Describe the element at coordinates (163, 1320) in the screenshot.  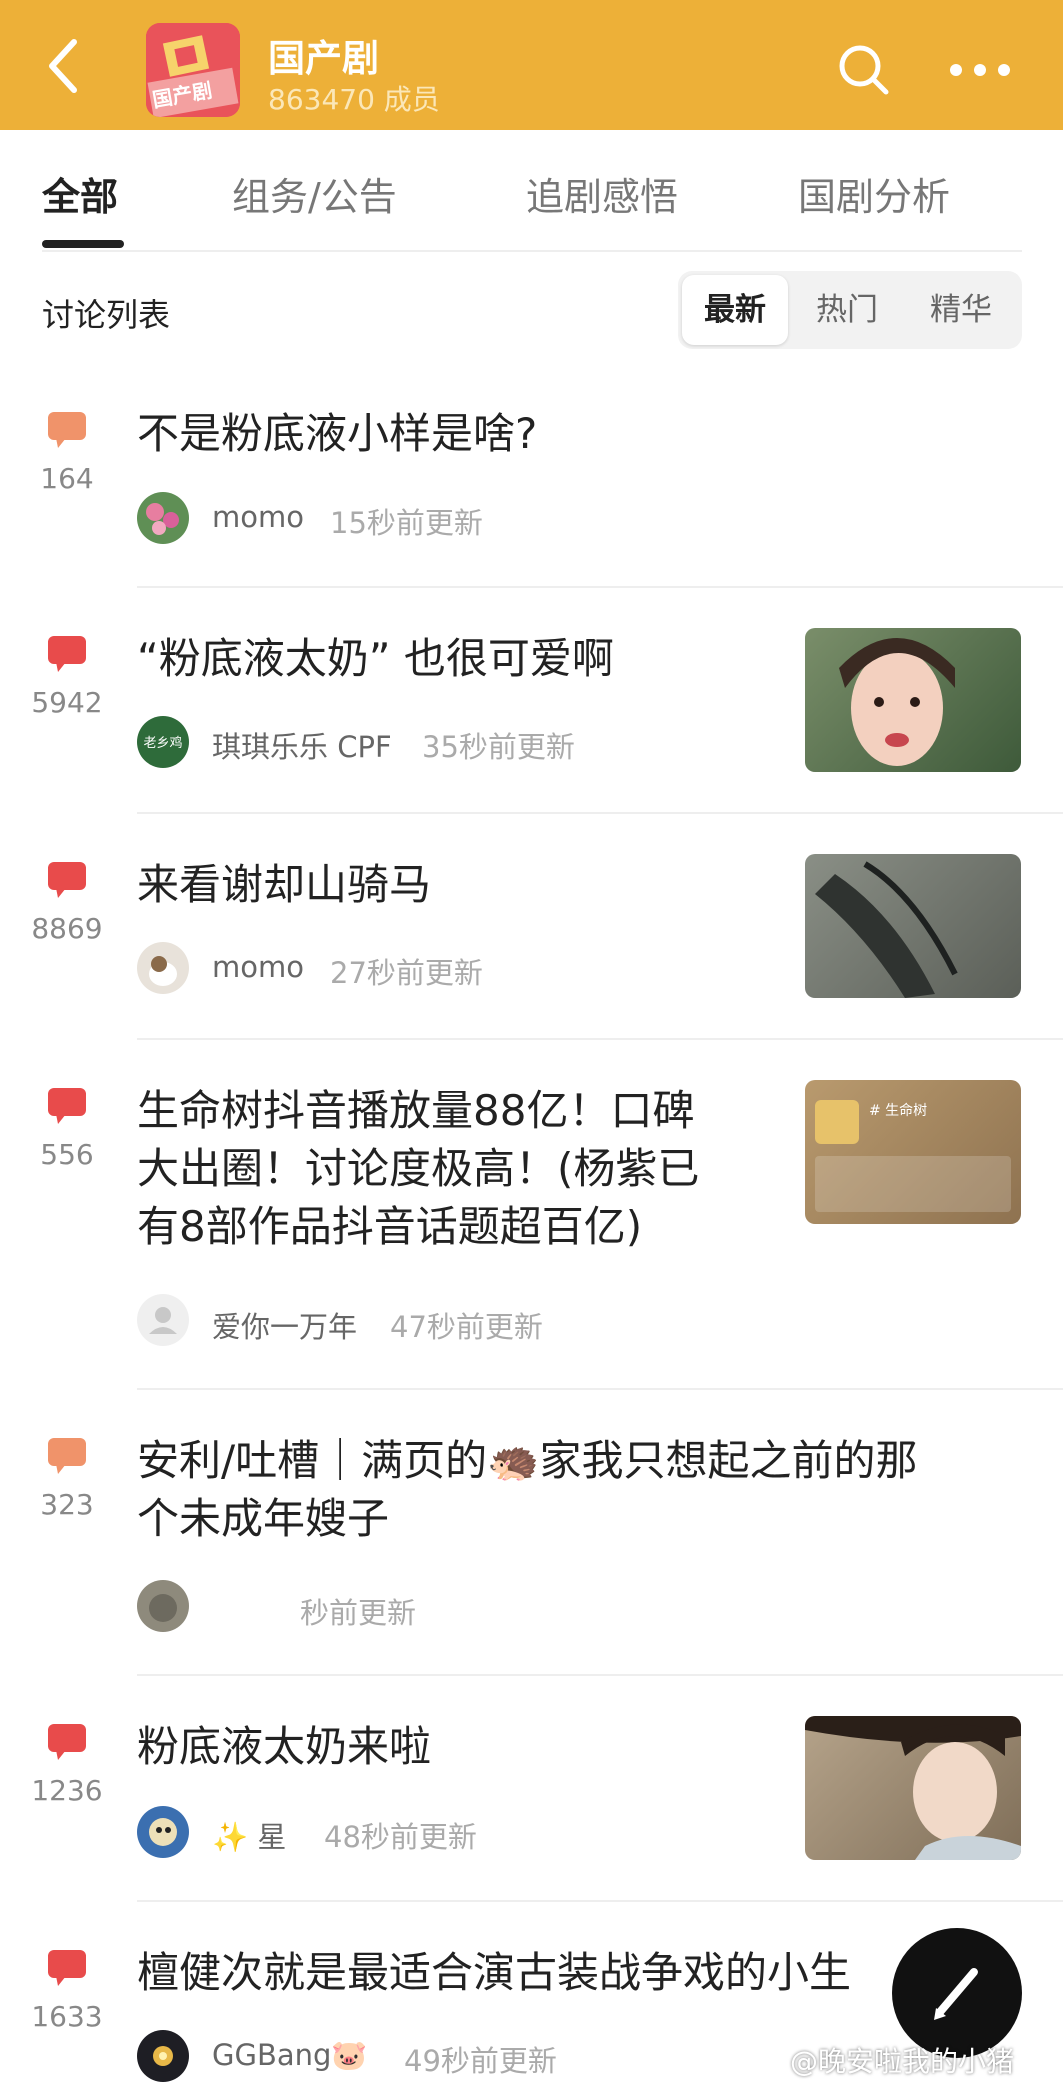
I see `default-user-avatar` at that location.